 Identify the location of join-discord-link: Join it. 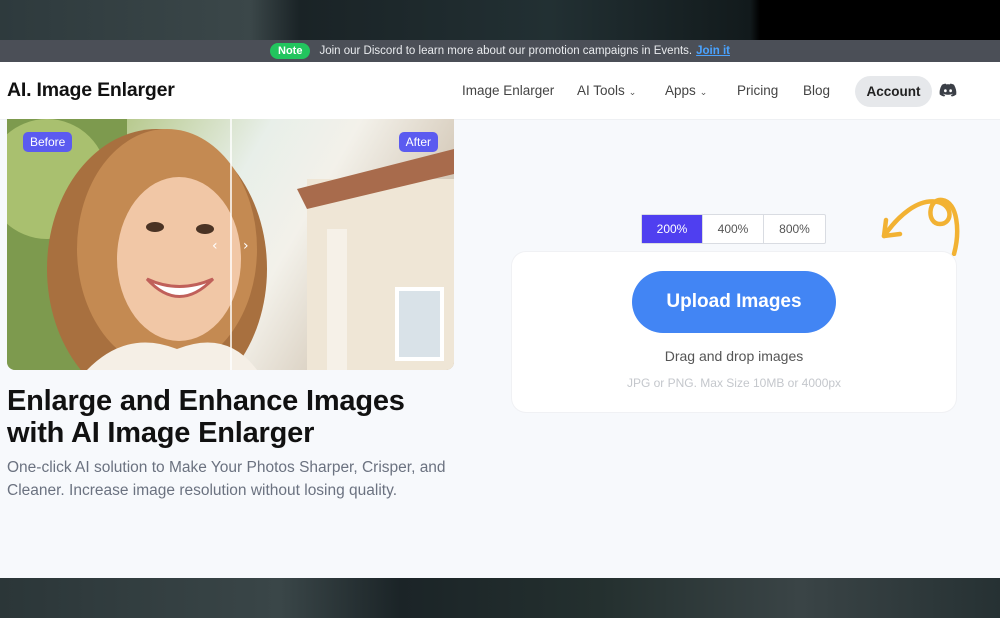
(713, 51).